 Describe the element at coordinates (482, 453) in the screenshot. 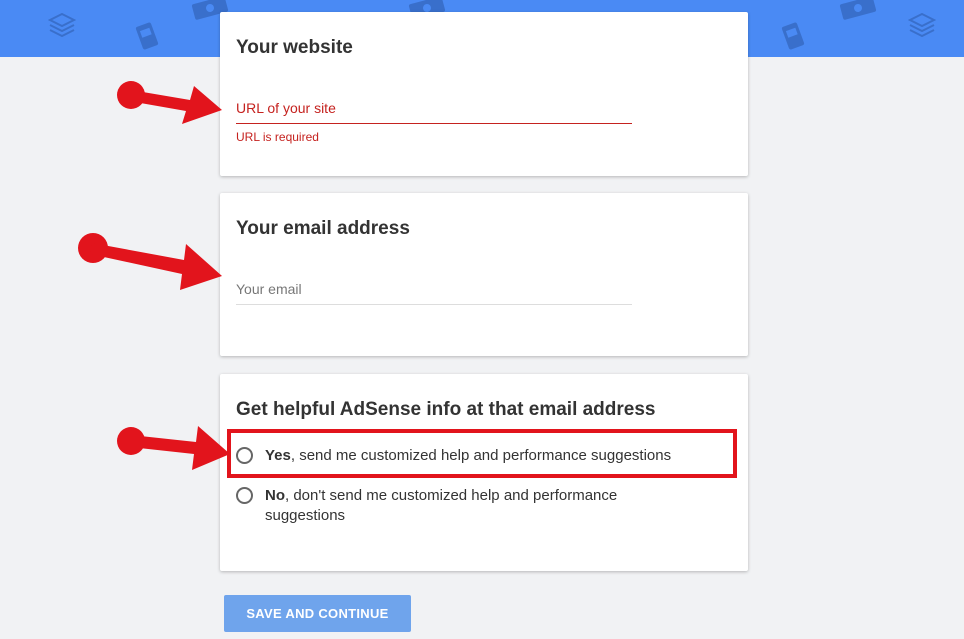

I see `highlight-box` at that location.